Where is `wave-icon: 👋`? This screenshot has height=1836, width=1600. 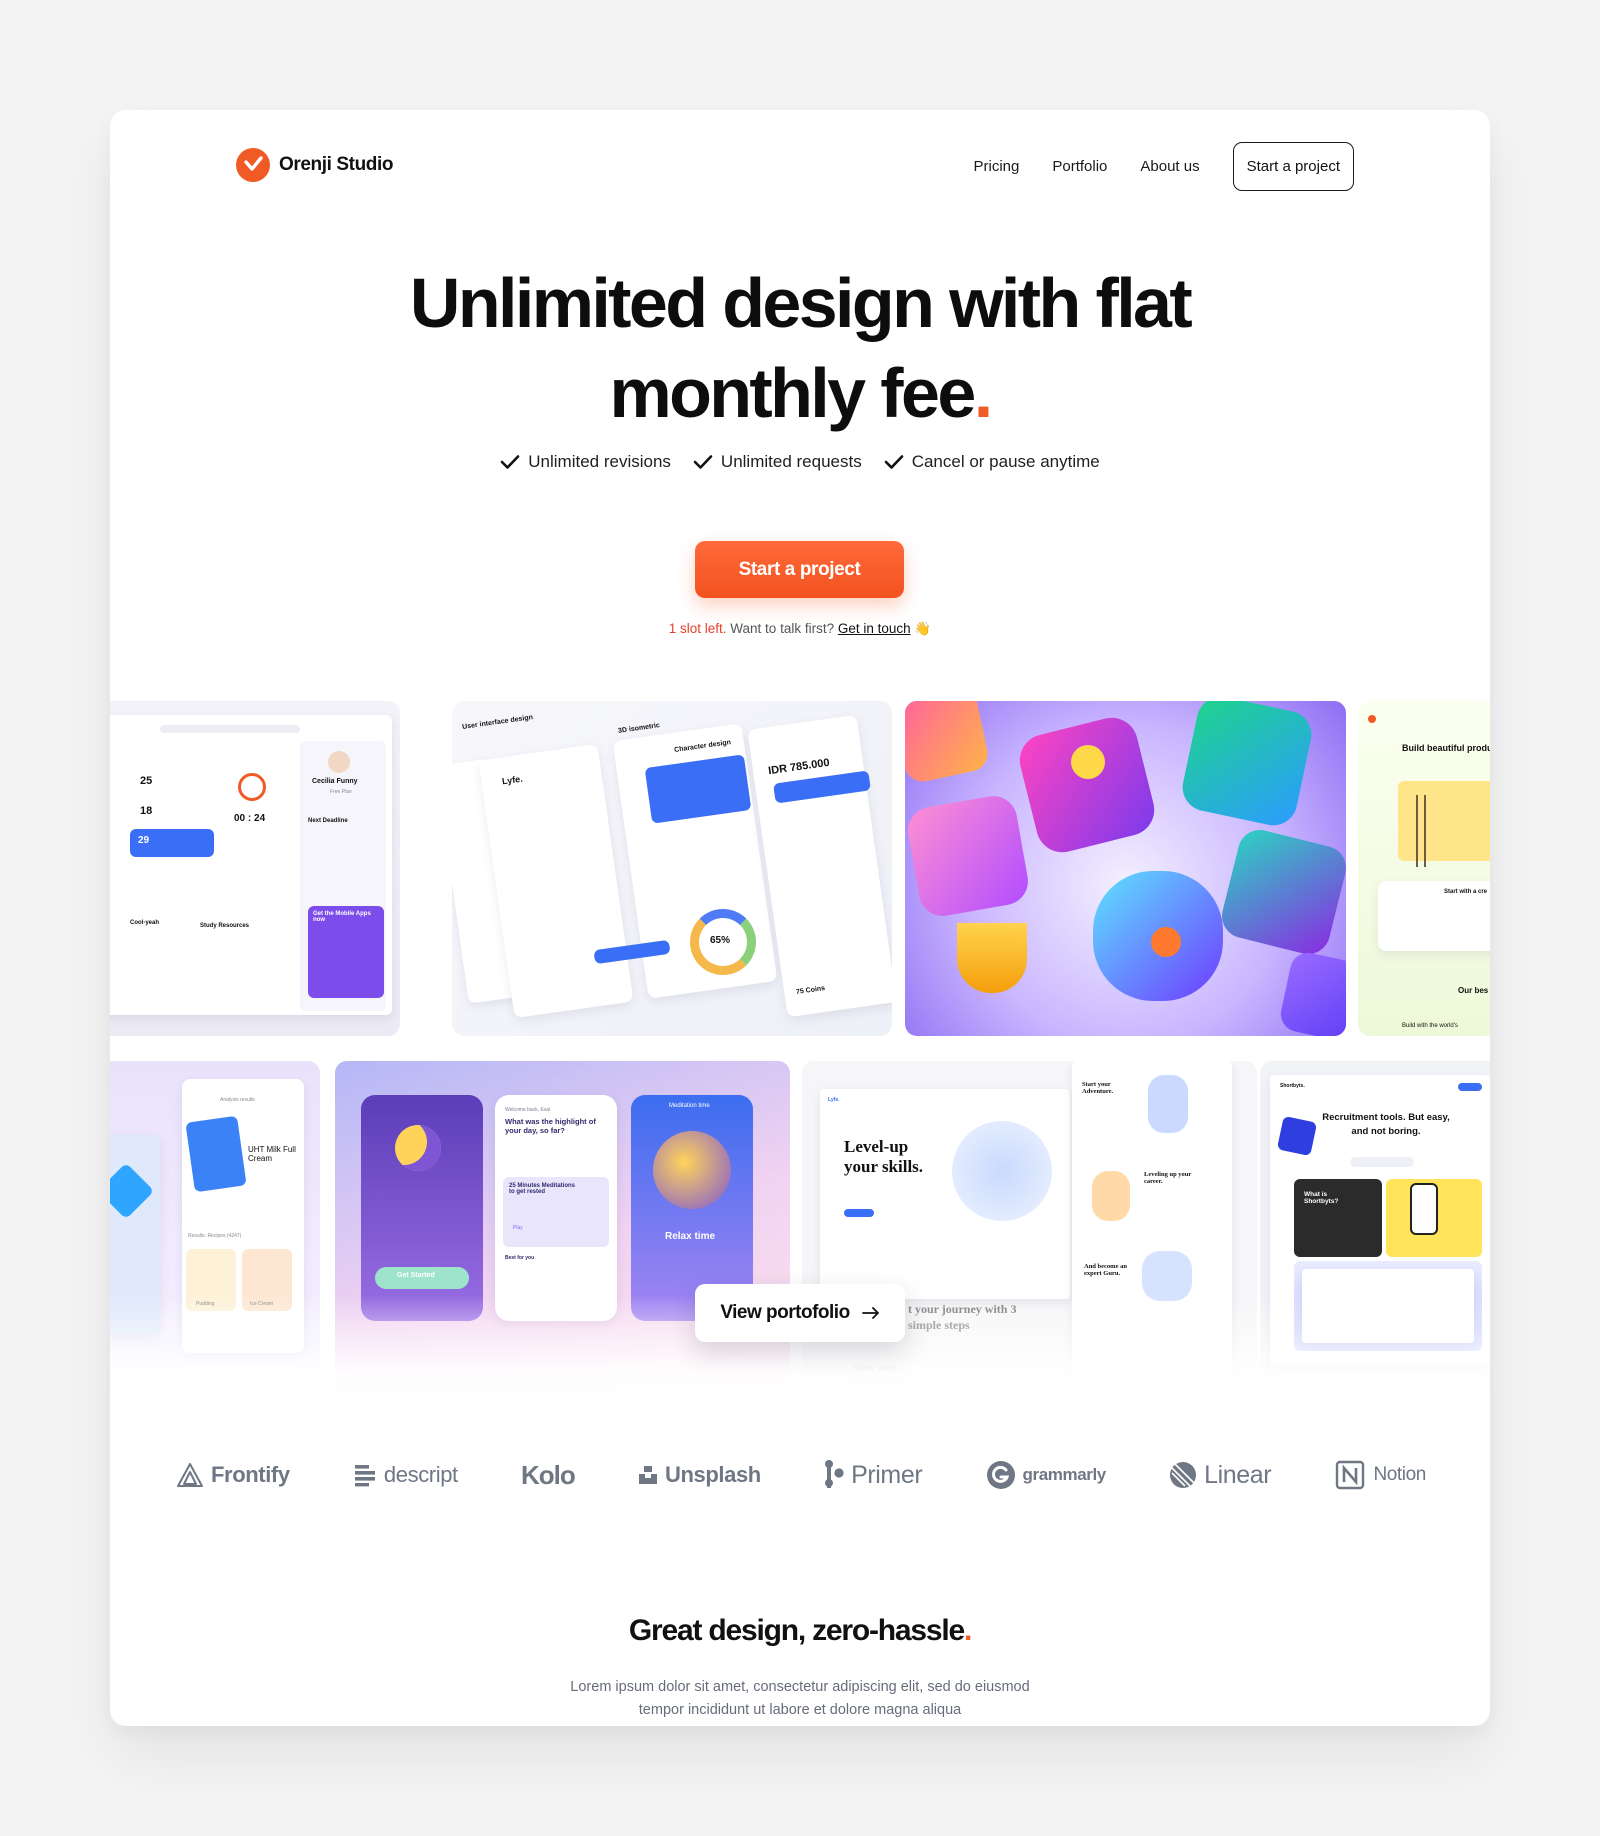 wave-icon: 👋 is located at coordinates (923, 628).